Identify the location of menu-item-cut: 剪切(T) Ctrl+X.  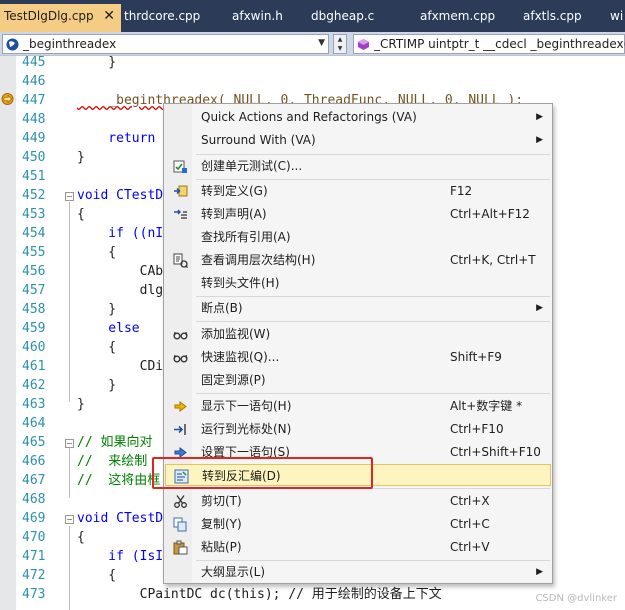
(358, 501).